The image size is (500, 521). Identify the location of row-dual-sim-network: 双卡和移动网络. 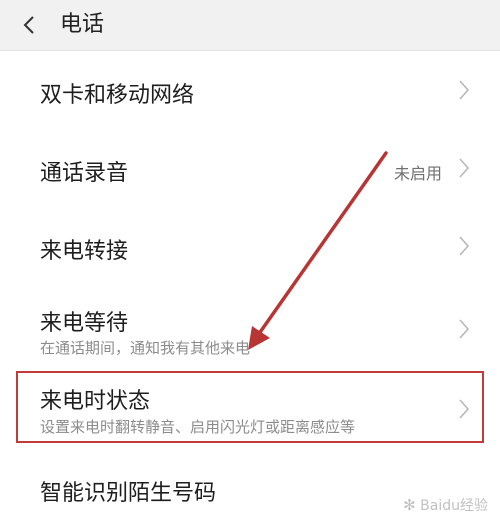
(250, 90).